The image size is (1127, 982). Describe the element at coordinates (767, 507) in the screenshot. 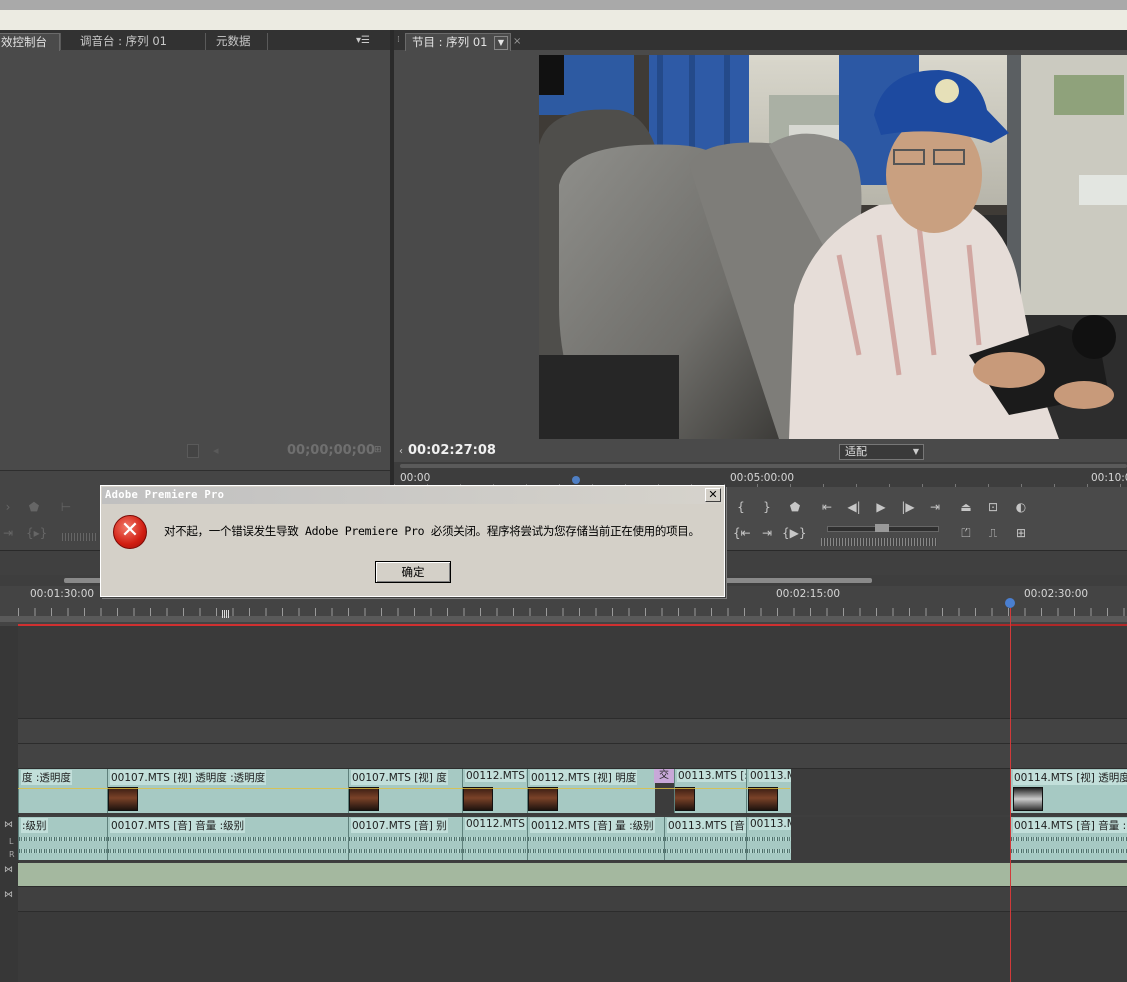

I see `mark-out-icon: }` at that location.